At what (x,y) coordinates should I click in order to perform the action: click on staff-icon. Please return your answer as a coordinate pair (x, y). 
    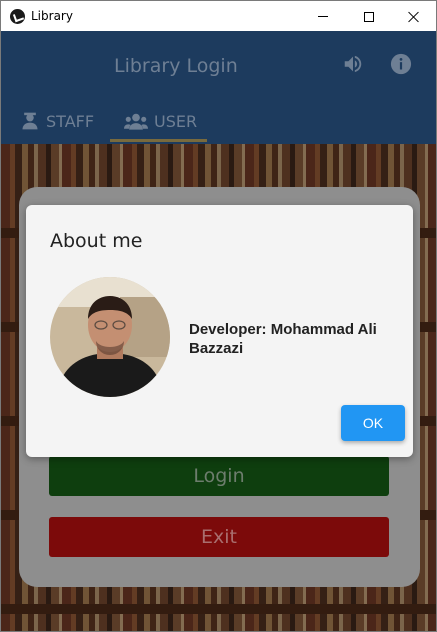
    Looking at the image, I should click on (30, 121).